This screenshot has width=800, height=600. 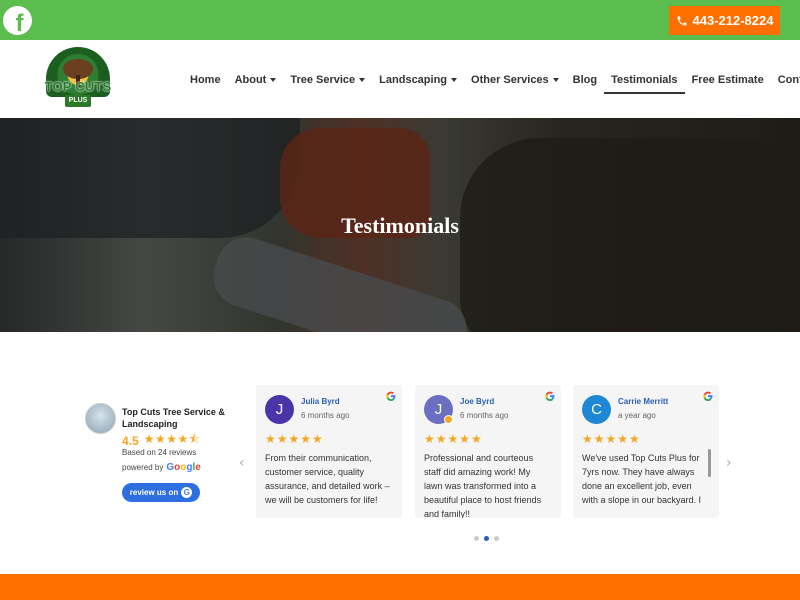 I want to click on phone-number: 443-212-8224, so click(x=733, y=20).